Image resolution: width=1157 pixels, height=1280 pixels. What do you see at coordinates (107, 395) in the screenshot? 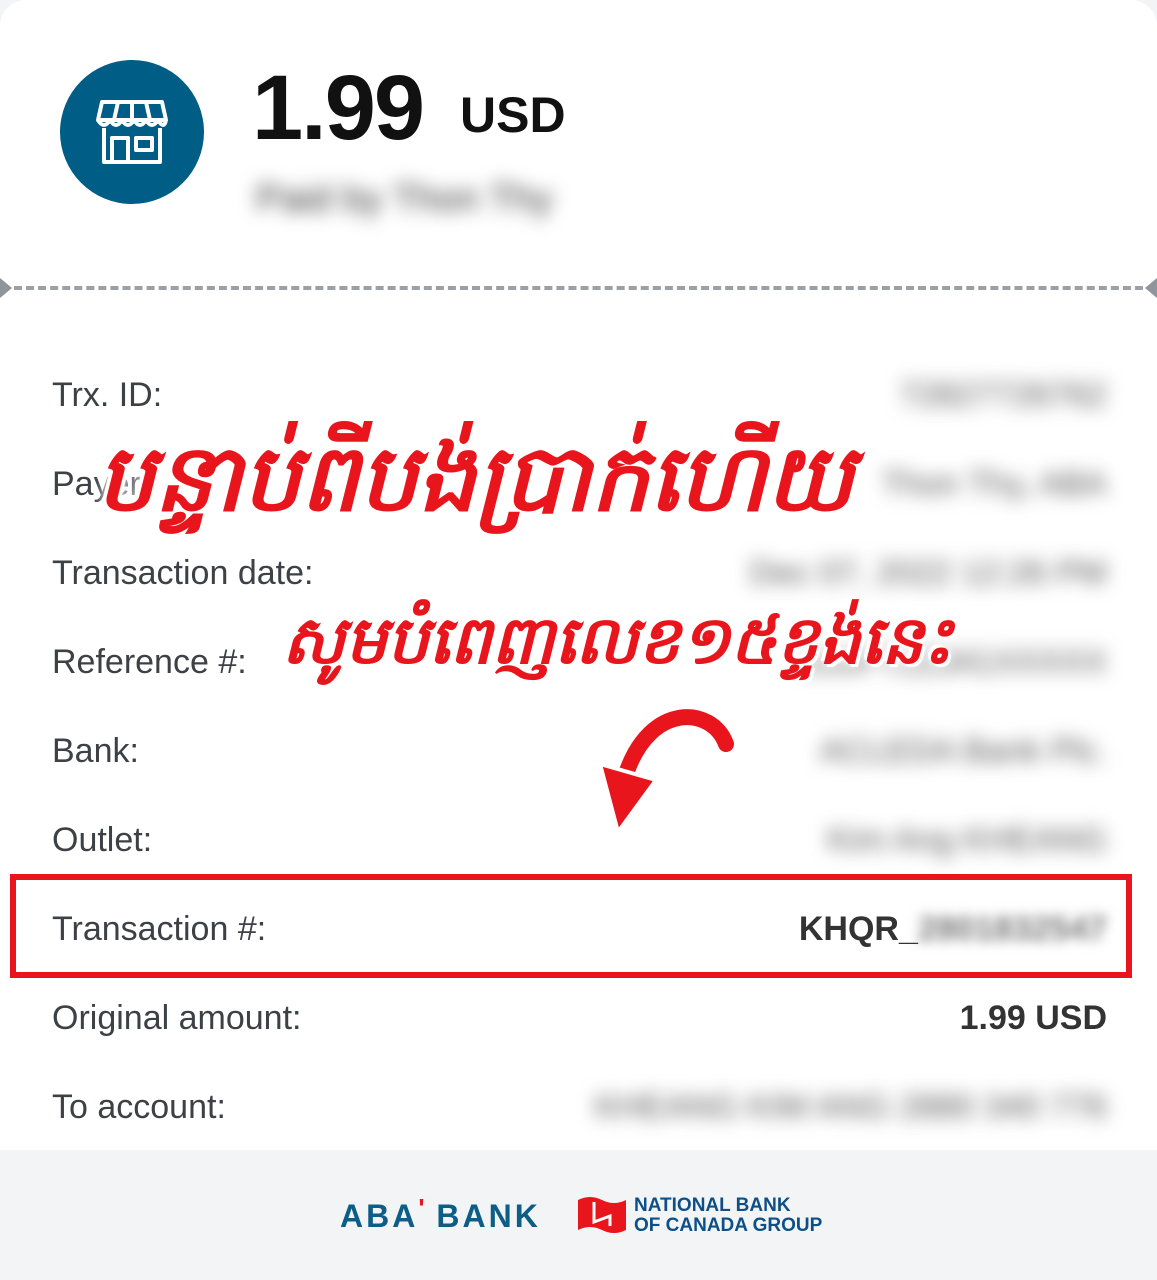
I see `row-label: Trx. ID:` at bounding box center [107, 395].